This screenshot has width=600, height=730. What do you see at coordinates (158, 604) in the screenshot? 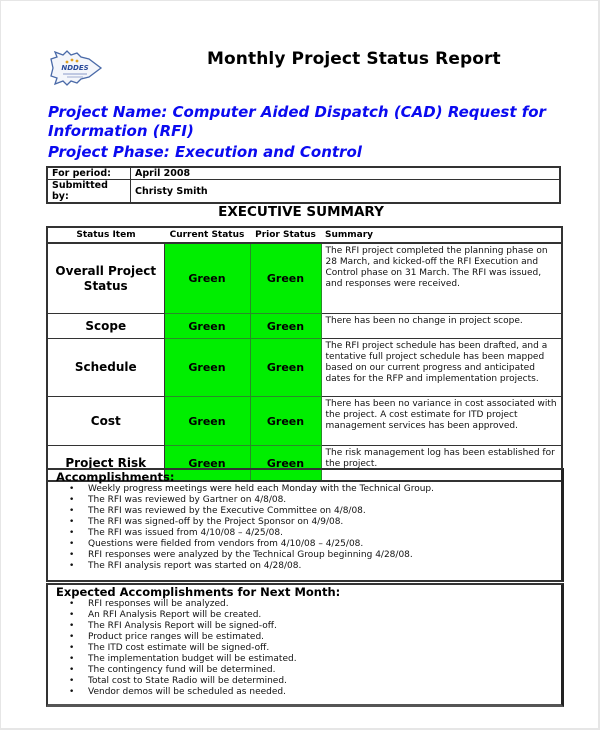
I see `list-item-text: RFI responses will be analyzed.` at bounding box center [158, 604].